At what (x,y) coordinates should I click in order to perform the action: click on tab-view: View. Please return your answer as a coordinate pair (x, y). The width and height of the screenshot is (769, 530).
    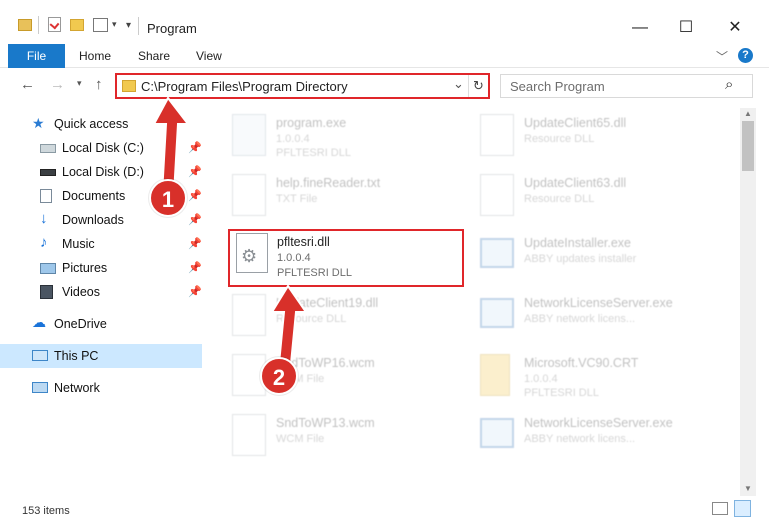
    Looking at the image, I should click on (209, 56).